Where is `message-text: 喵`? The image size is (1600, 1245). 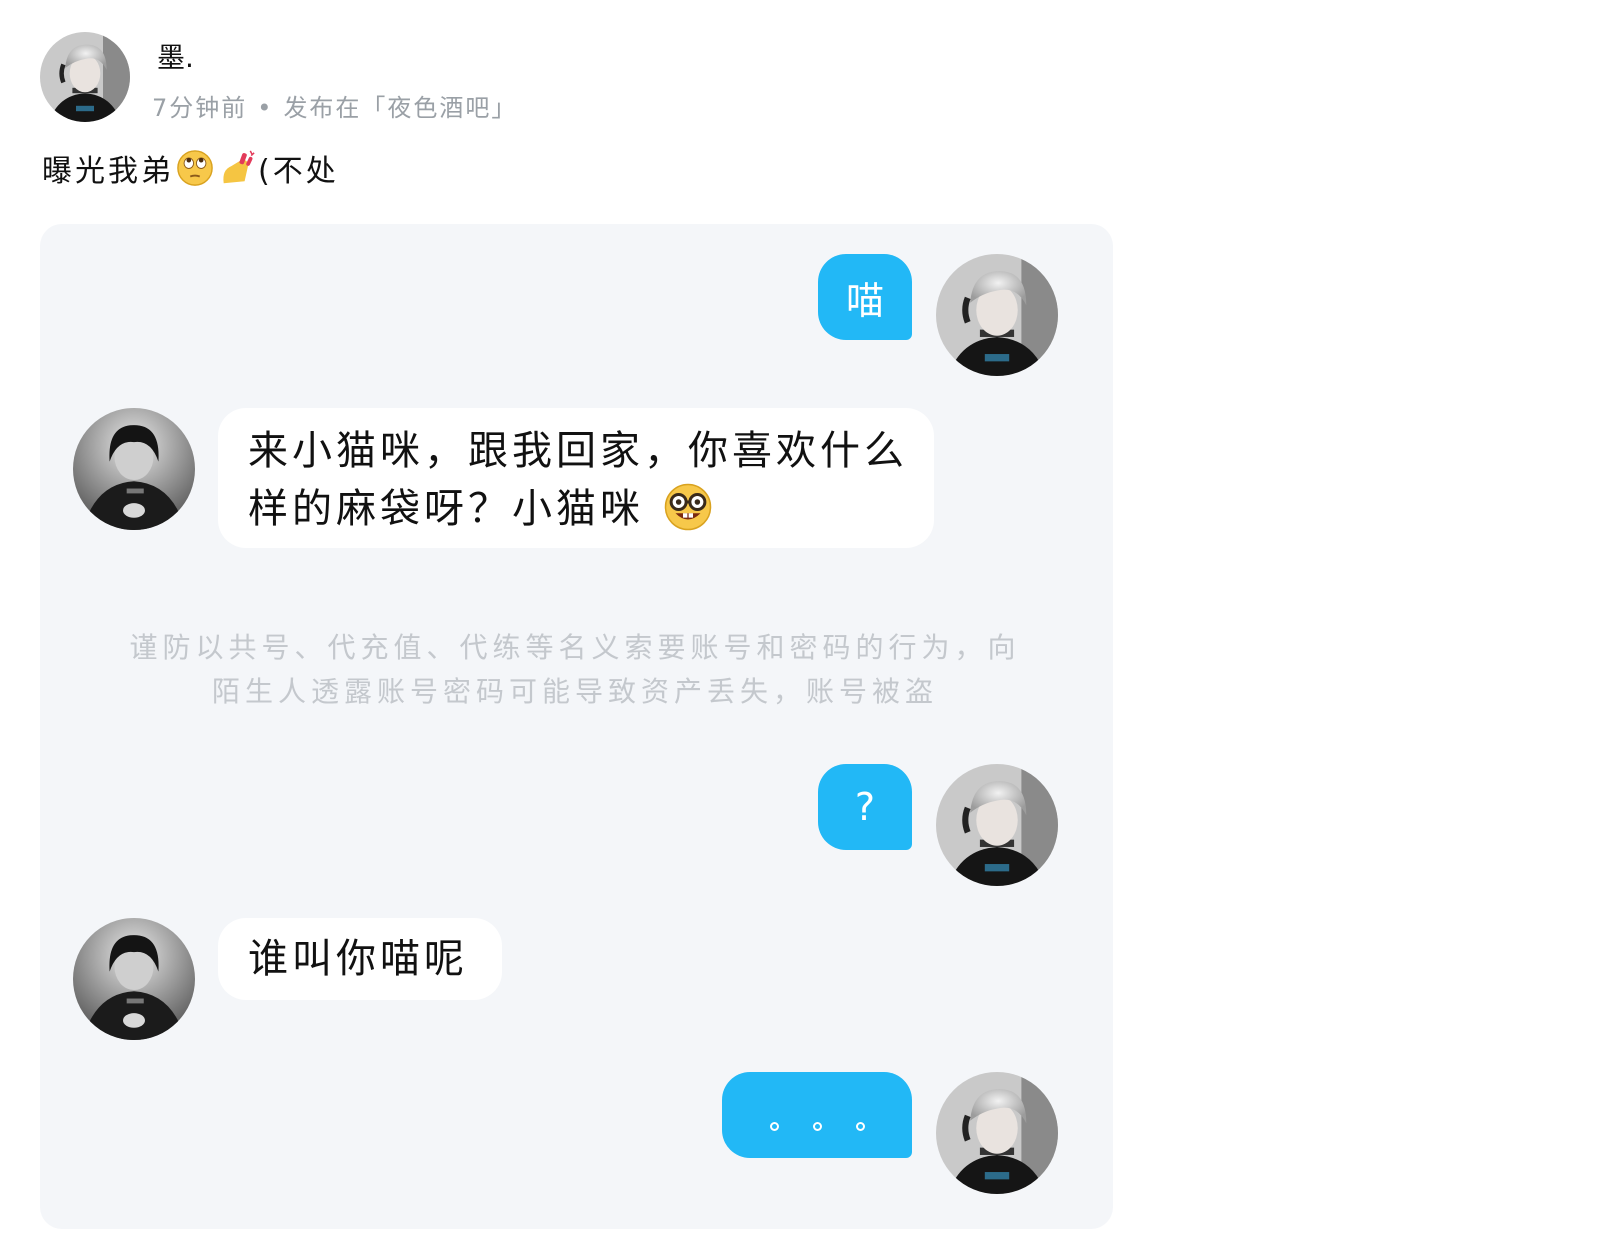
message-text: 喵 is located at coordinates (864, 300).